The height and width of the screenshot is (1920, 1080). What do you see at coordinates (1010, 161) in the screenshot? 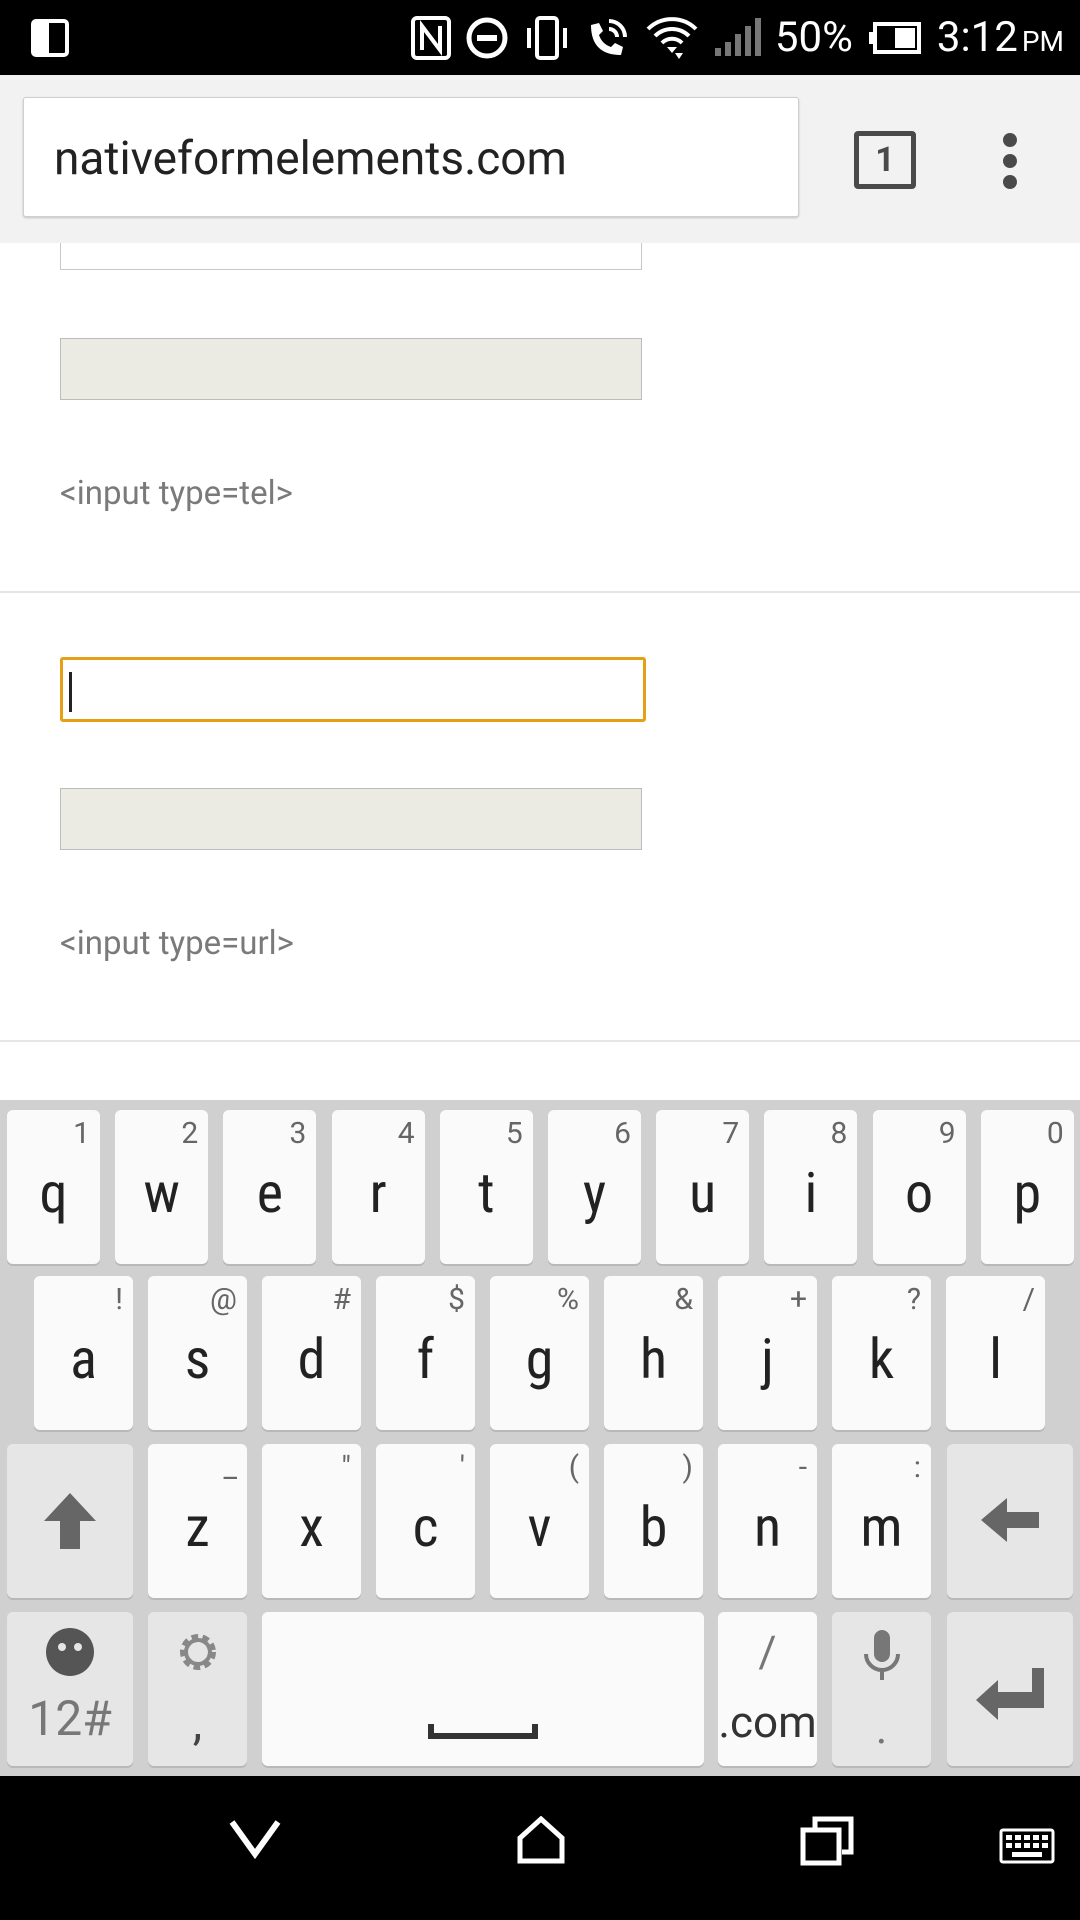
I see `overflow-menu-icon` at bounding box center [1010, 161].